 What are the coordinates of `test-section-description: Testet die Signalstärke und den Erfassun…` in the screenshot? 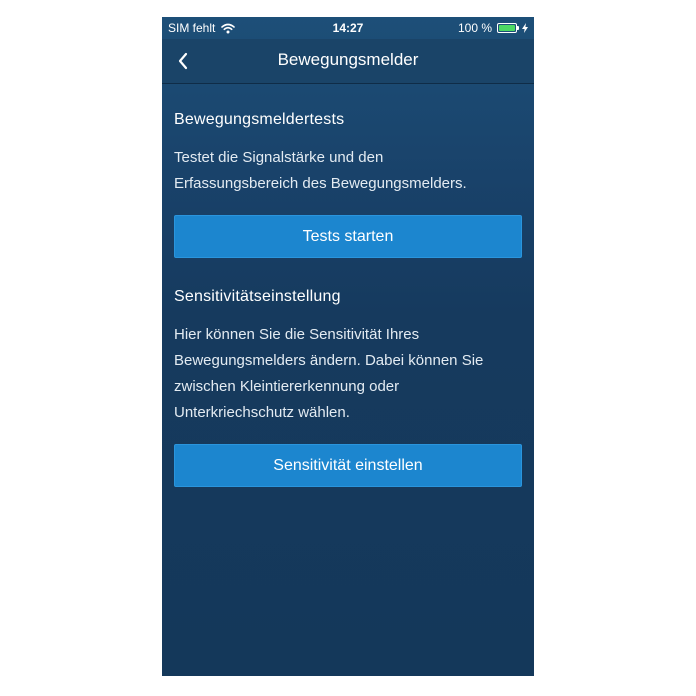 It's located at (348, 171).